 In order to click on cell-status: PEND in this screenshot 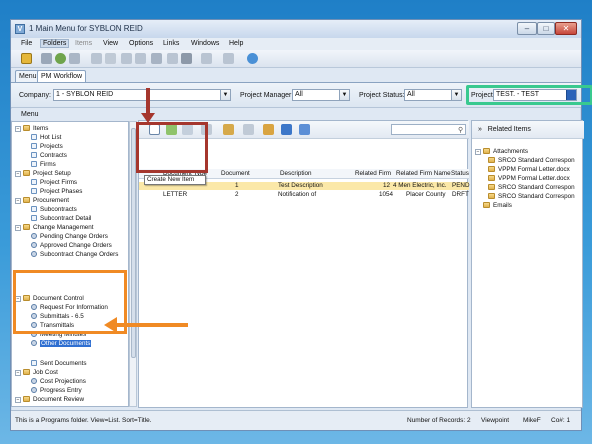, I will do `click(461, 185)`.